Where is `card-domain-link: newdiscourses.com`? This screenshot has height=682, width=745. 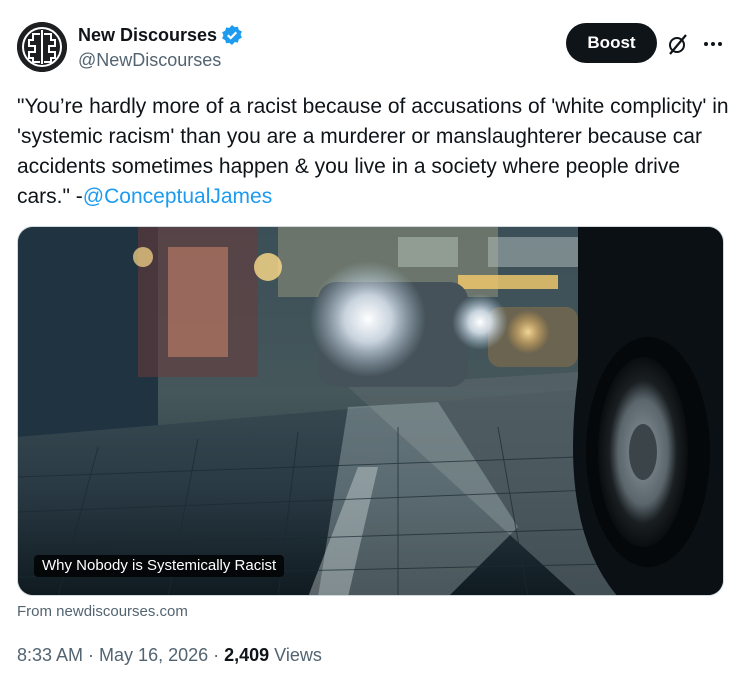 card-domain-link: newdiscourses.com is located at coordinates (122, 611).